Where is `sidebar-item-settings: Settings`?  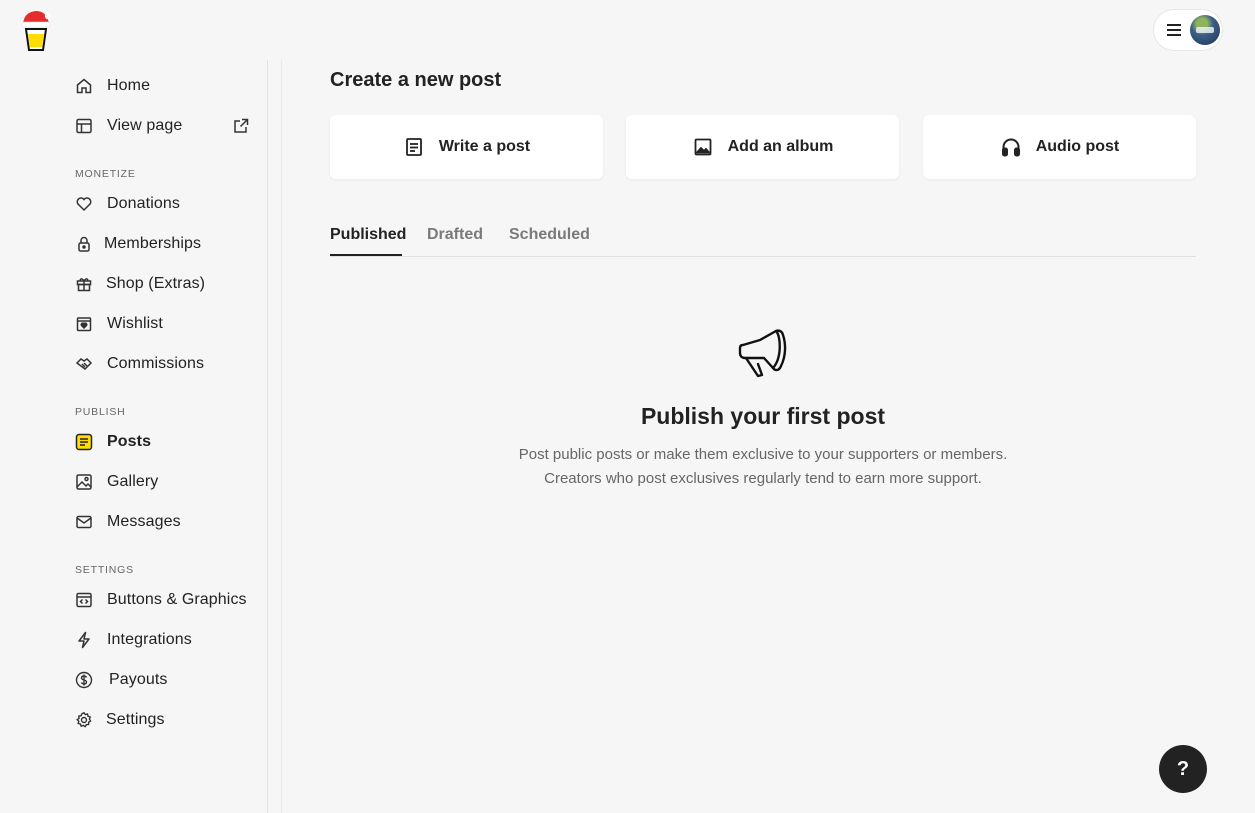 sidebar-item-settings: Settings is located at coordinates (120, 720).